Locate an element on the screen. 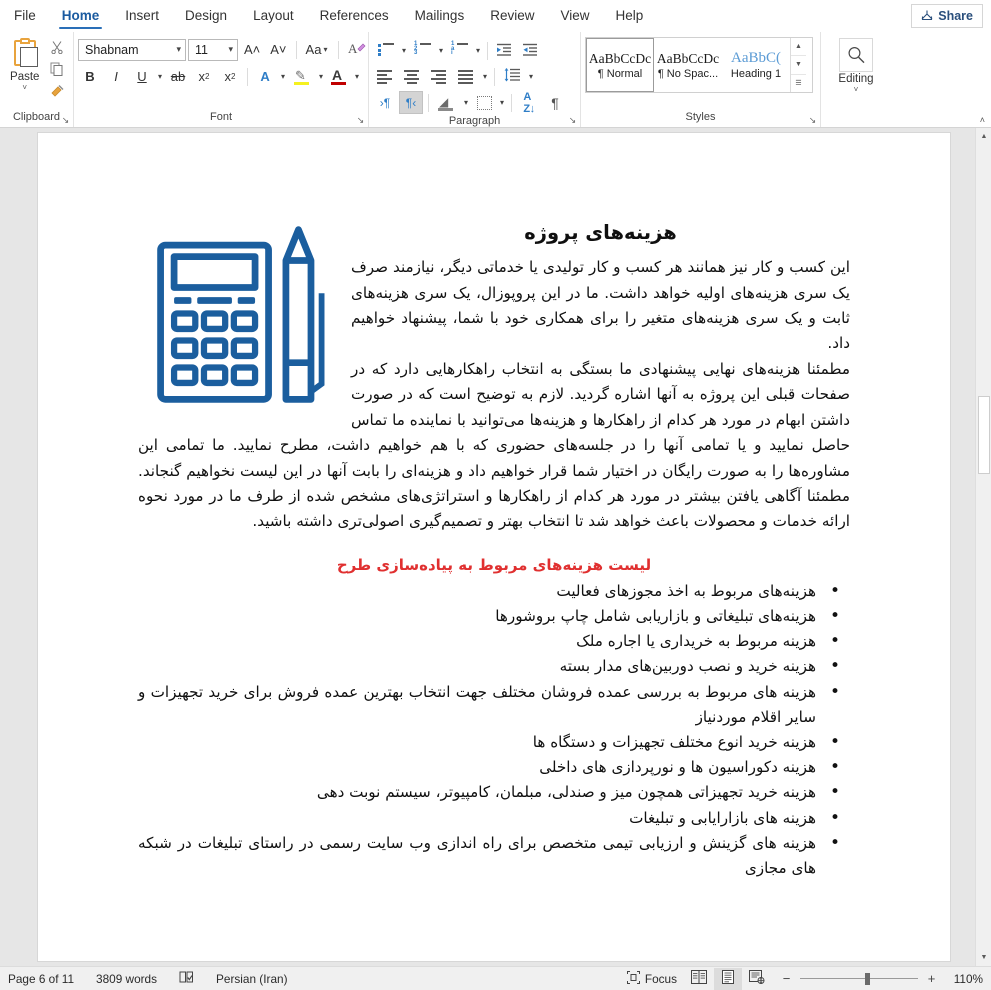 The width and height of the screenshot is (991, 990). style-normal: AaBbCcDc ¶ Normal is located at coordinates (620, 65).